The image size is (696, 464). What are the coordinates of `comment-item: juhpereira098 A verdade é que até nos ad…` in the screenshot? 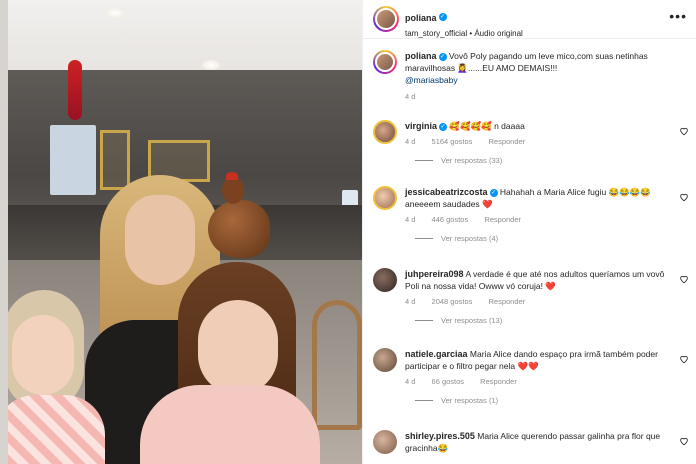 It's located at (533, 296).